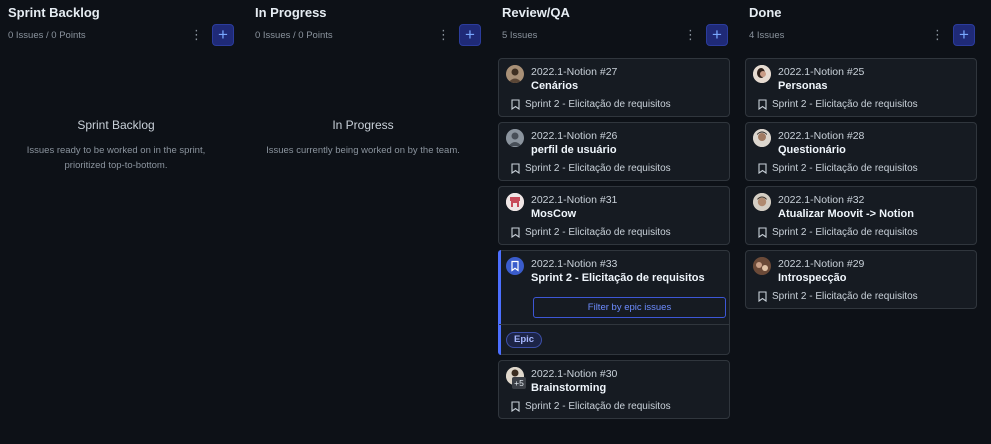 This screenshot has height=444, width=991. Describe the element at coordinates (520, 35) in the screenshot. I see `column-issue-count: 5 Issues` at that location.